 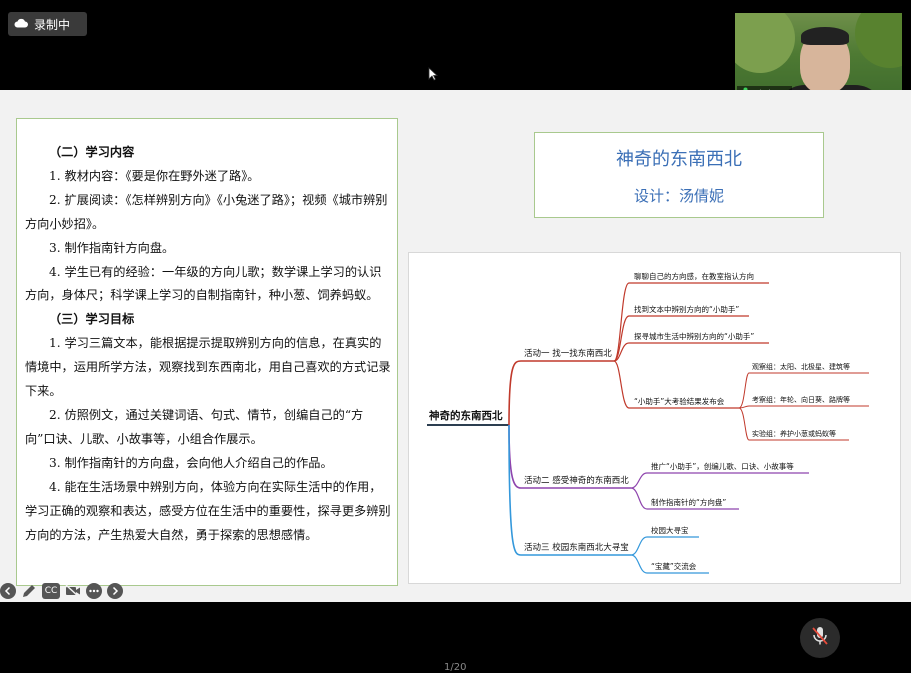 What do you see at coordinates (29, 591) in the screenshot?
I see `pen-icon` at bounding box center [29, 591].